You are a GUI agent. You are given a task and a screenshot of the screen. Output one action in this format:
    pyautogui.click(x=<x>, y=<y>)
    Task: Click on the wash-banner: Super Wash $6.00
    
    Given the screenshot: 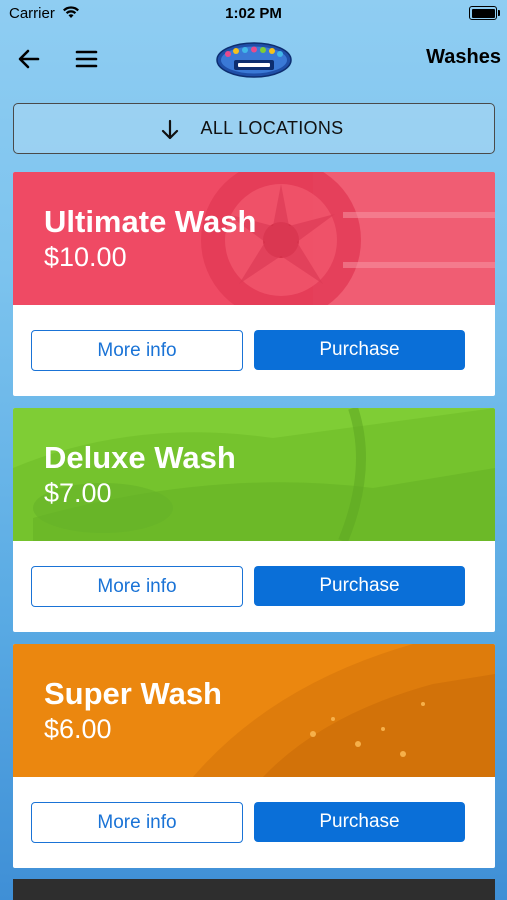 What is the action you would take?
    pyautogui.click(x=254, y=710)
    